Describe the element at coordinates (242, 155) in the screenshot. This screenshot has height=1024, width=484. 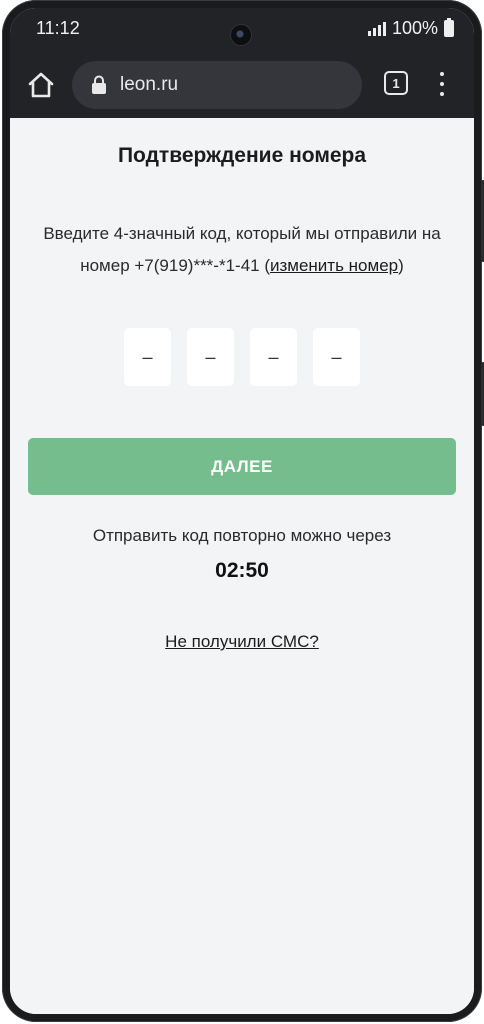
I see `page-title: Подтверждение номера` at that location.